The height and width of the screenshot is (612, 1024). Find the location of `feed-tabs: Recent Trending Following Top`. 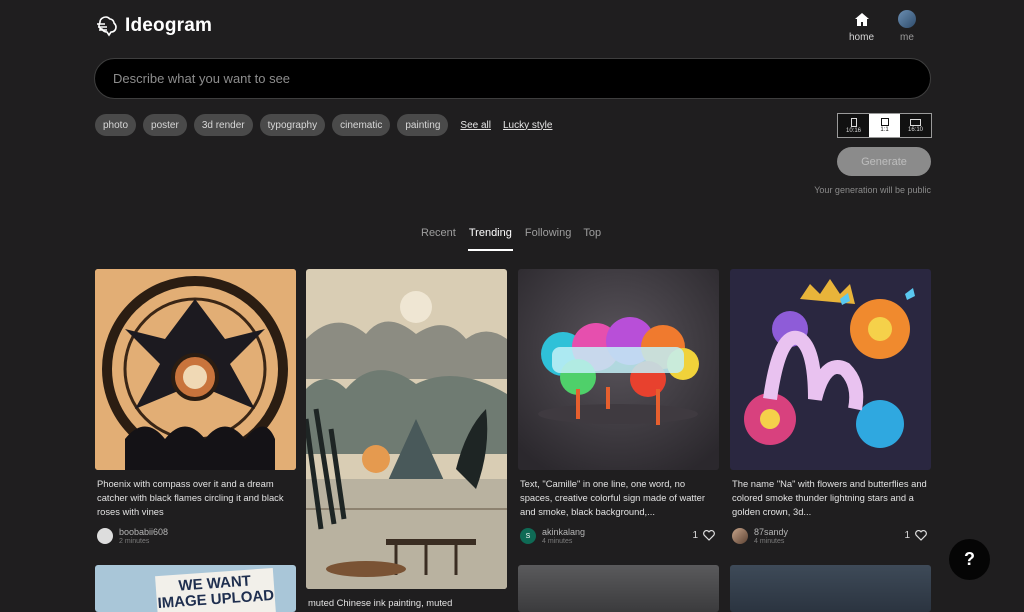

feed-tabs: Recent Trending Following Top is located at coordinates (511, 239).